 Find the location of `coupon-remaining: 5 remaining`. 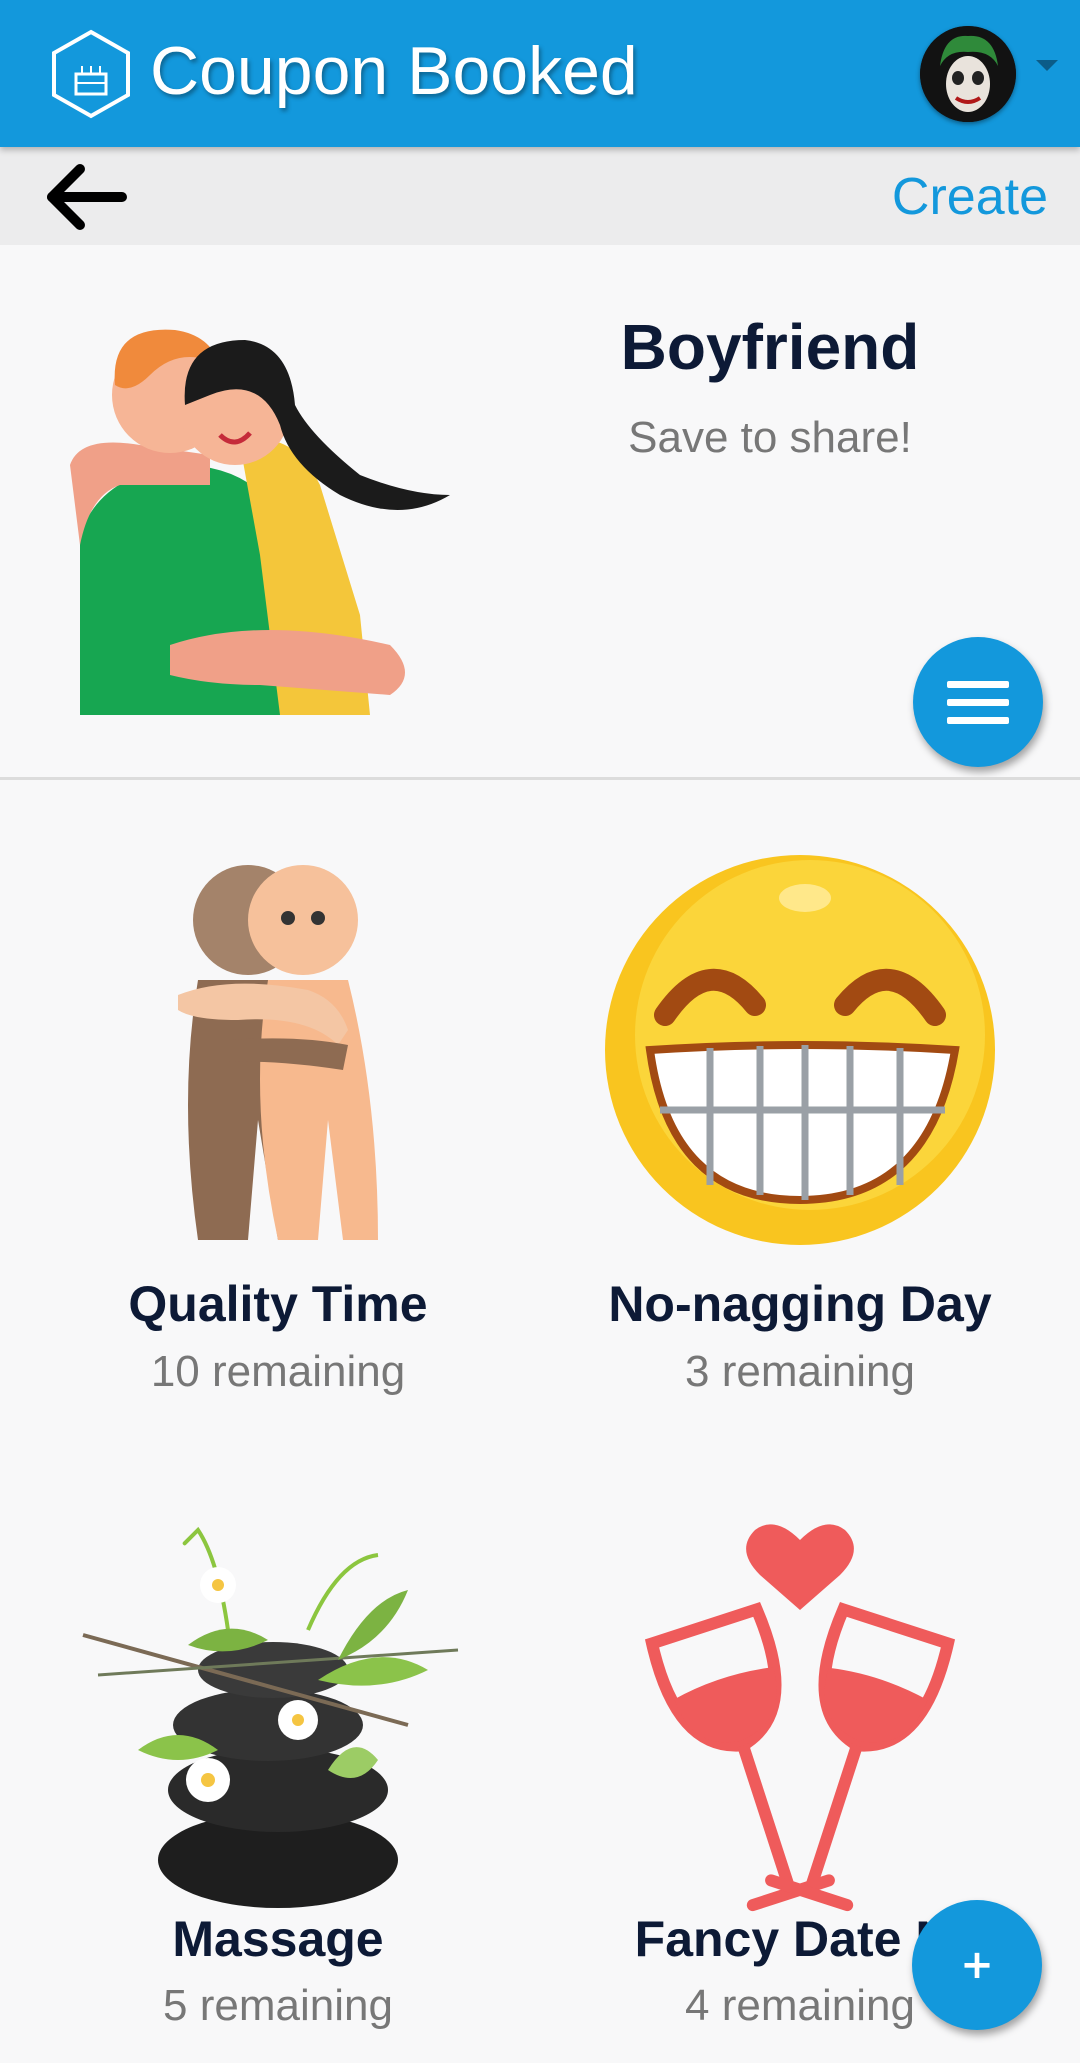

coupon-remaining: 5 remaining is located at coordinates (278, 2005).